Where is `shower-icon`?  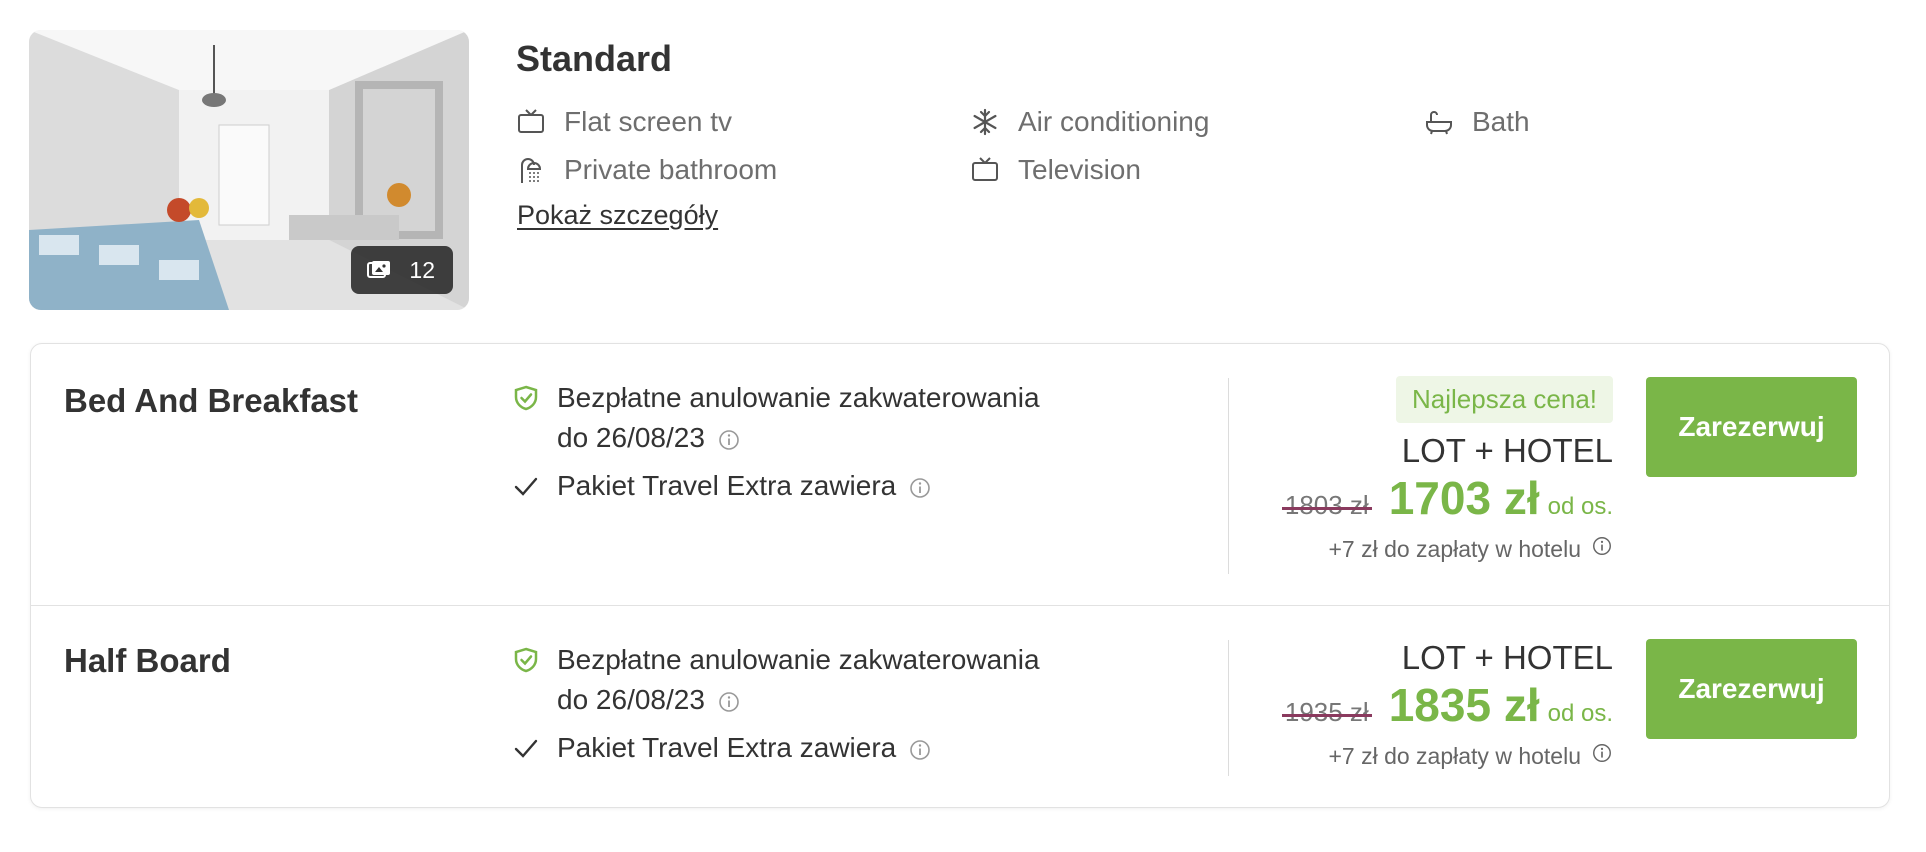 shower-icon is located at coordinates (531, 170).